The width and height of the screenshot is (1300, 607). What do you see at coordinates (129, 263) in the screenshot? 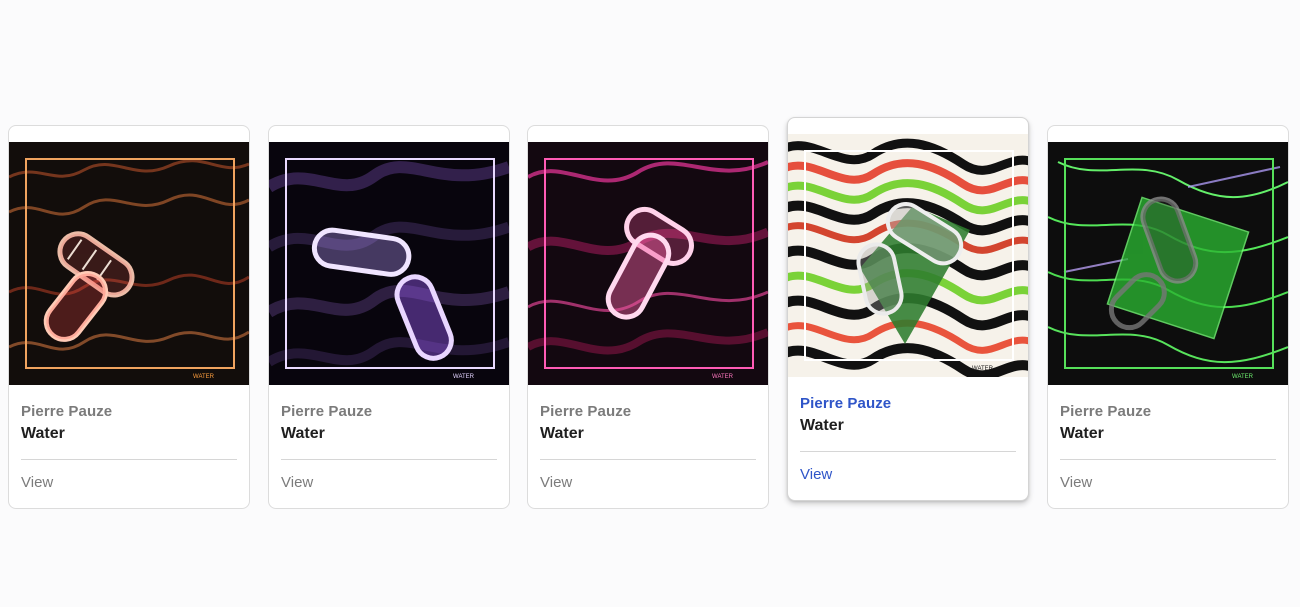
I see `artwork-thumbnail-orange: WATER` at bounding box center [129, 263].